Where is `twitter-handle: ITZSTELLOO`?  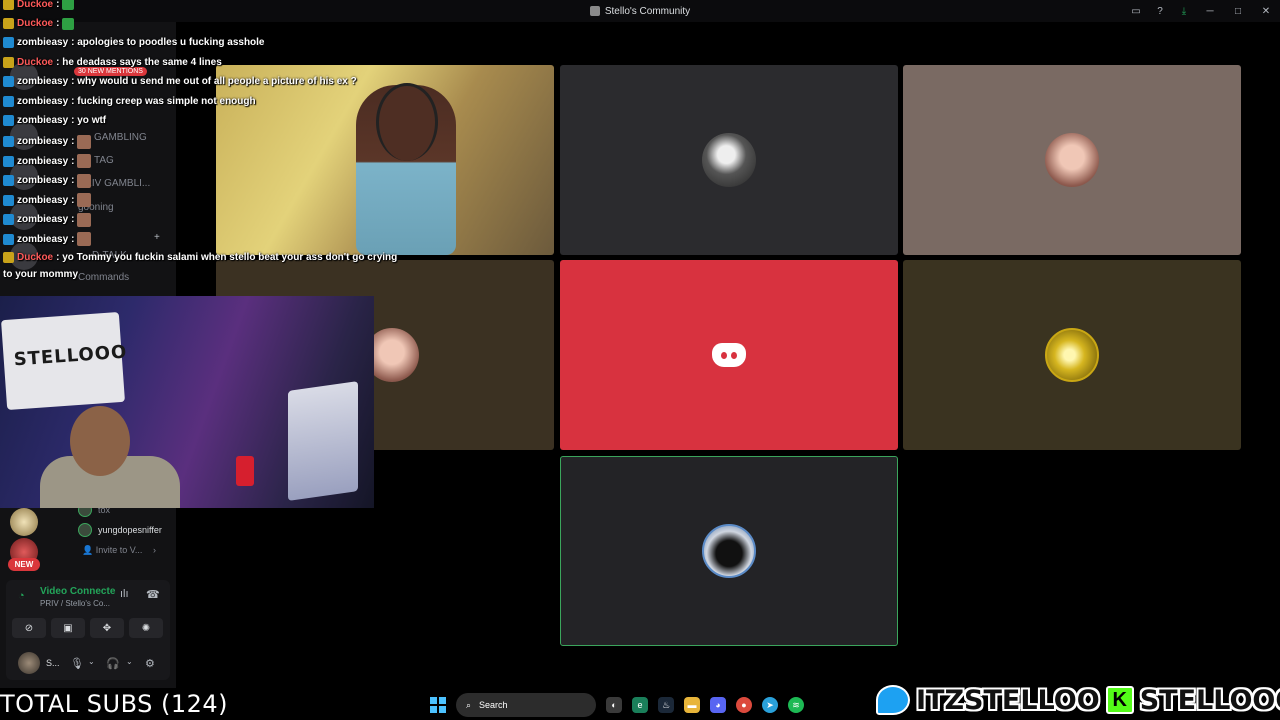 twitter-handle: ITZSTELLOO is located at coordinates (1008, 700).